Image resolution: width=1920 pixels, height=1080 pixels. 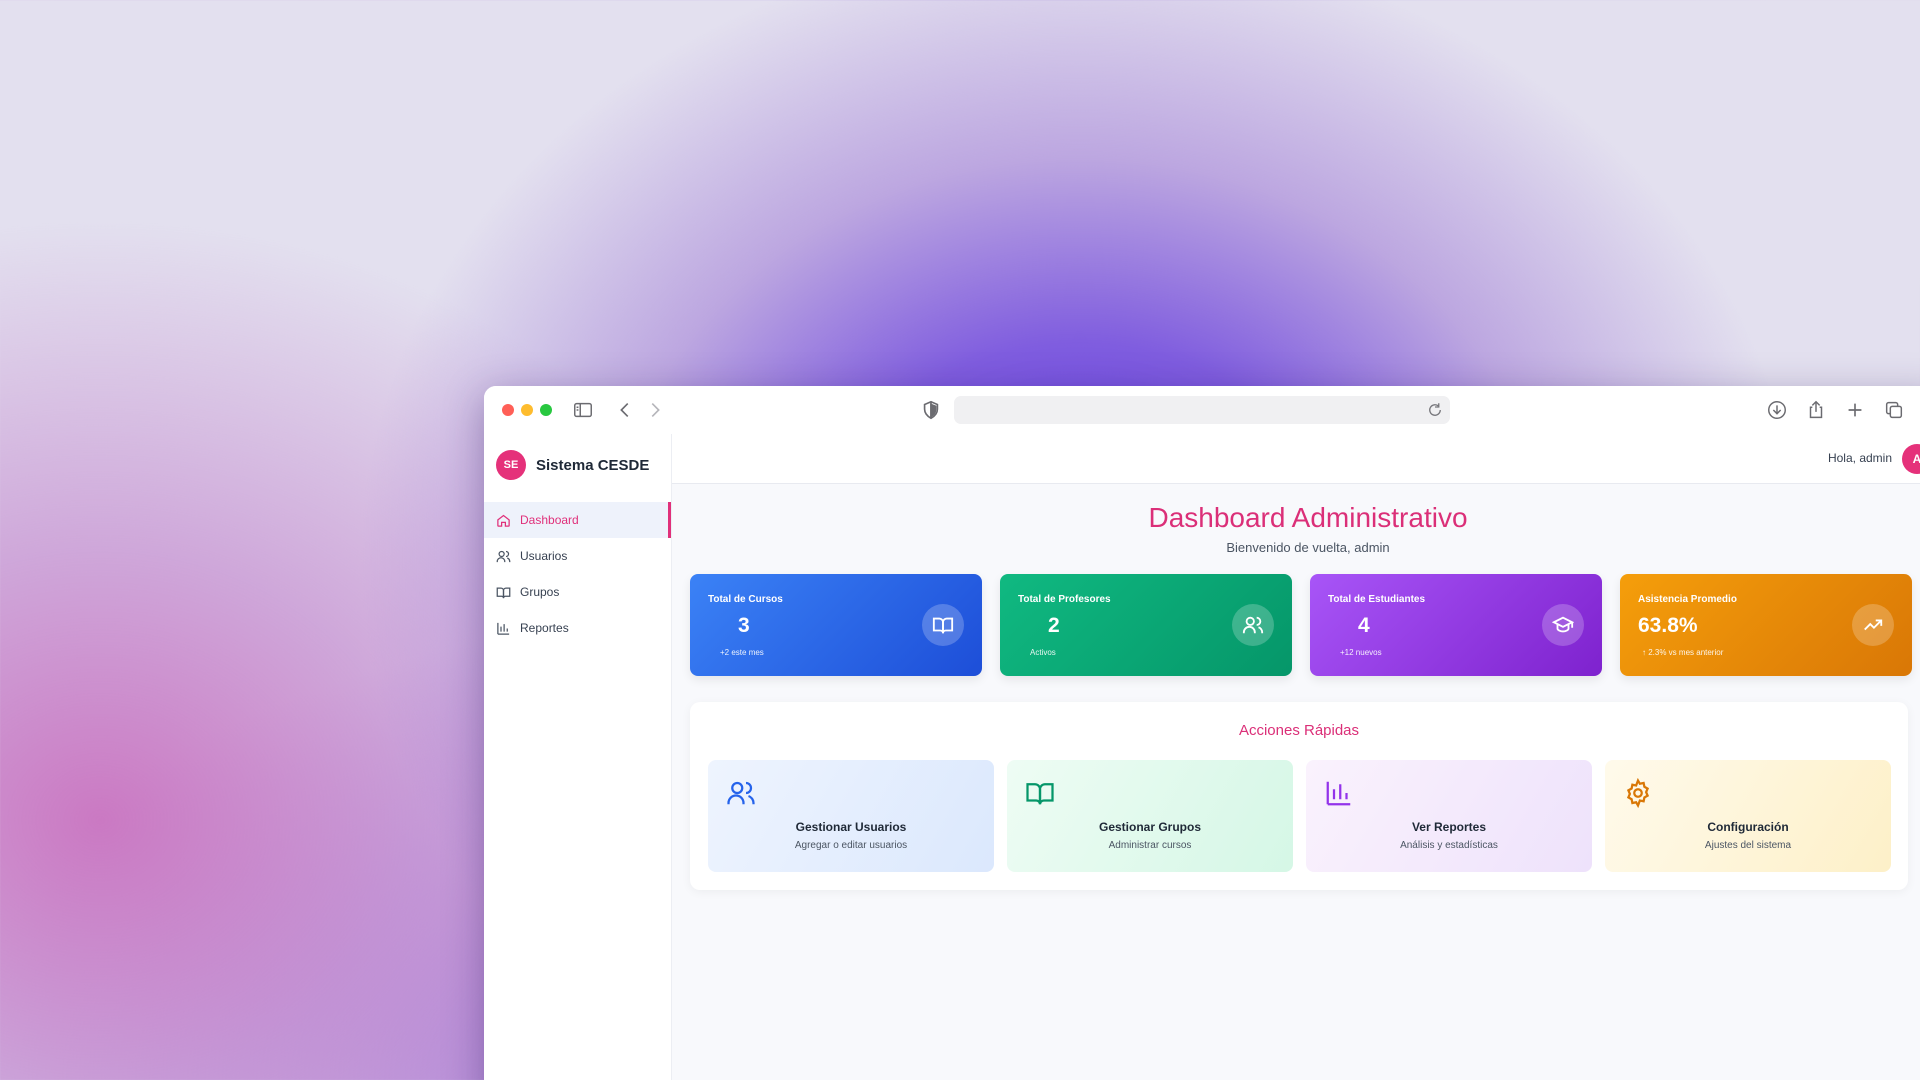 What do you see at coordinates (1296, 459) in the screenshot?
I see `top-header: Hola, admin A` at bounding box center [1296, 459].